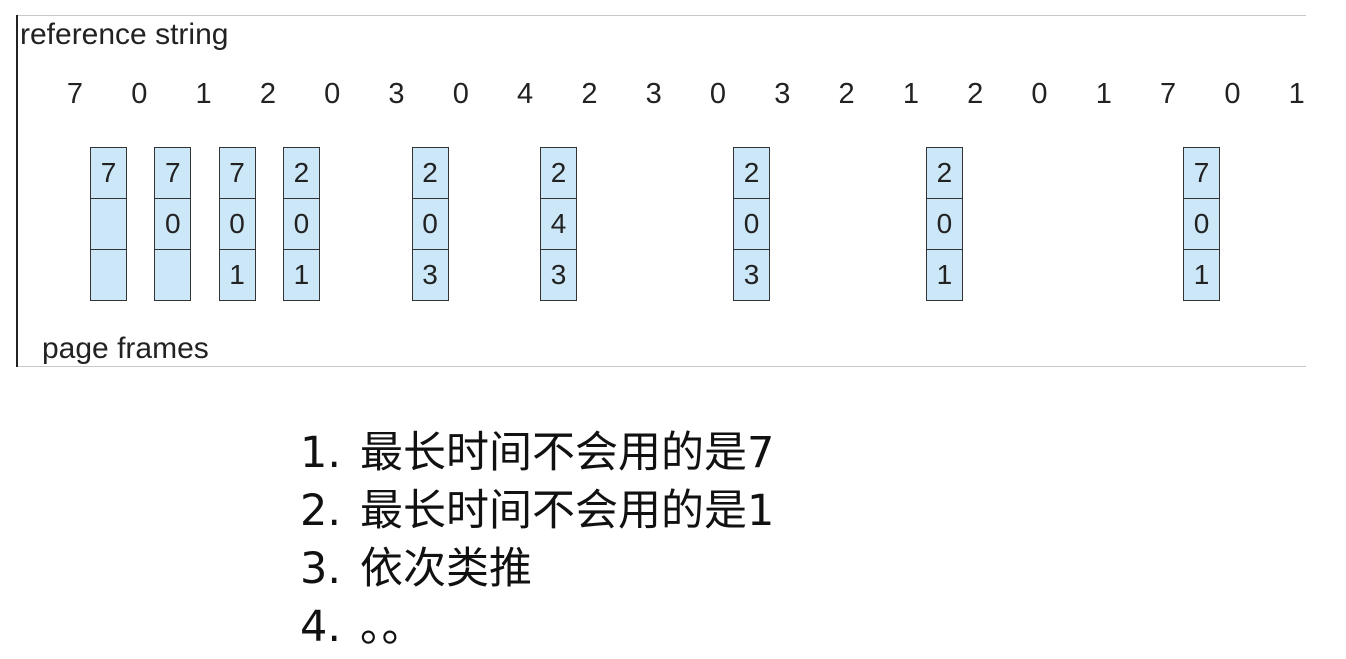 This screenshot has height=659, width=1346. What do you see at coordinates (321, 453) in the screenshot?
I see `note-number: 1.` at bounding box center [321, 453].